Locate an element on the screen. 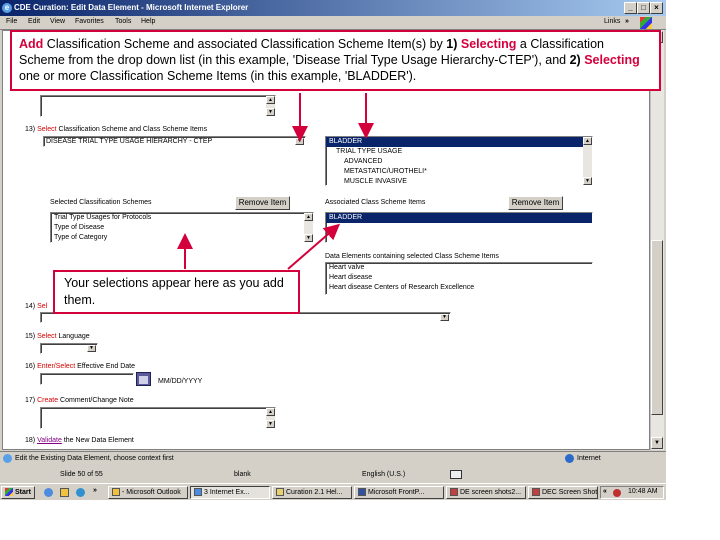 This screenshot has height=540, width=720. menu-edit: Edit is located at coordinates (34, 21).